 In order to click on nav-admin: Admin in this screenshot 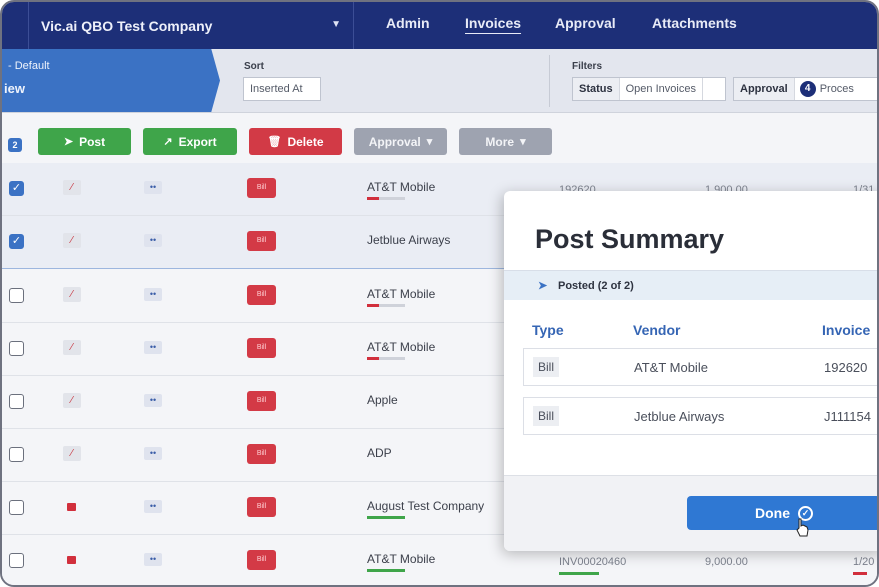, I will do `click(408, 23)`.